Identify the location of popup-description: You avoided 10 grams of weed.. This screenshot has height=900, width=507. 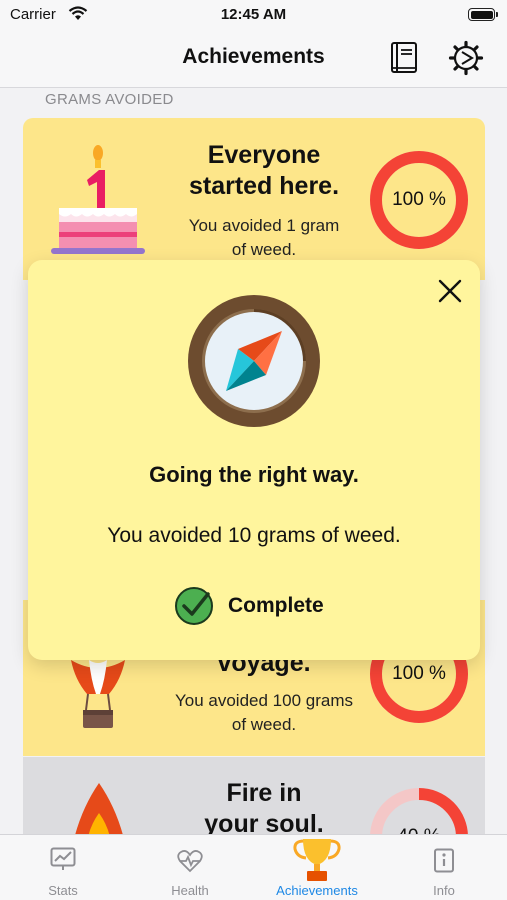
(254, 535).